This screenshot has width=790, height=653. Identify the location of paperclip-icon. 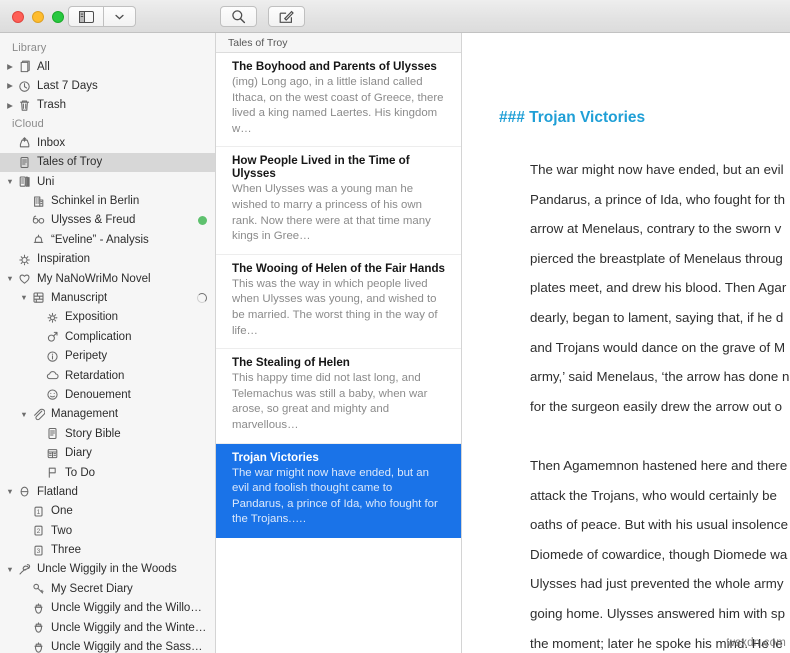
(38, 414).